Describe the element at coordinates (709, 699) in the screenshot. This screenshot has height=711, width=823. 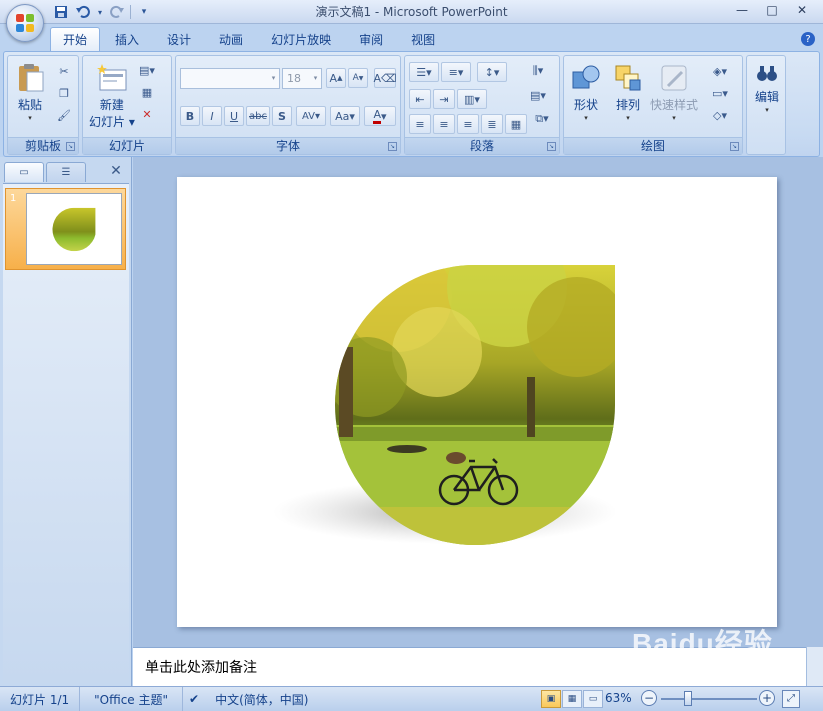
I see `zoom-slider-track` at that location.